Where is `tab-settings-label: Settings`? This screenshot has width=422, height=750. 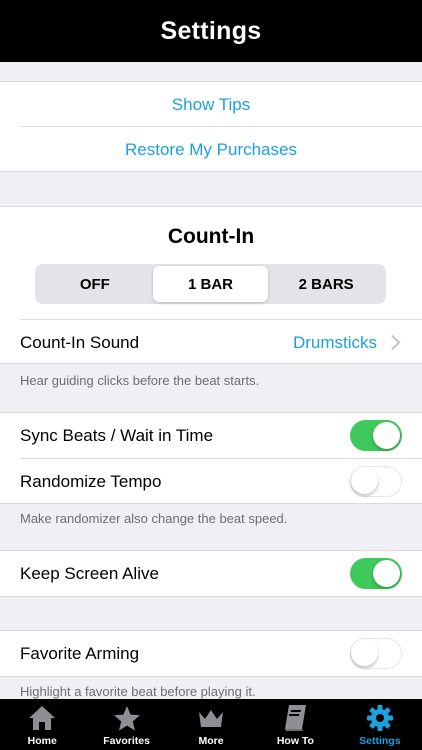 tab-settings-label: Settings is located at coordinates (380, 741).